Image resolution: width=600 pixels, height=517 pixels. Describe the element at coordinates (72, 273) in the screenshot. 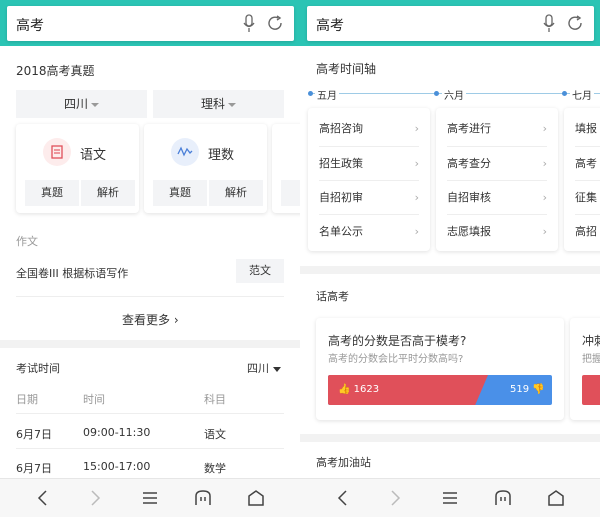

I see `essay-item: 全国卷III 根据标语写作` at that location.